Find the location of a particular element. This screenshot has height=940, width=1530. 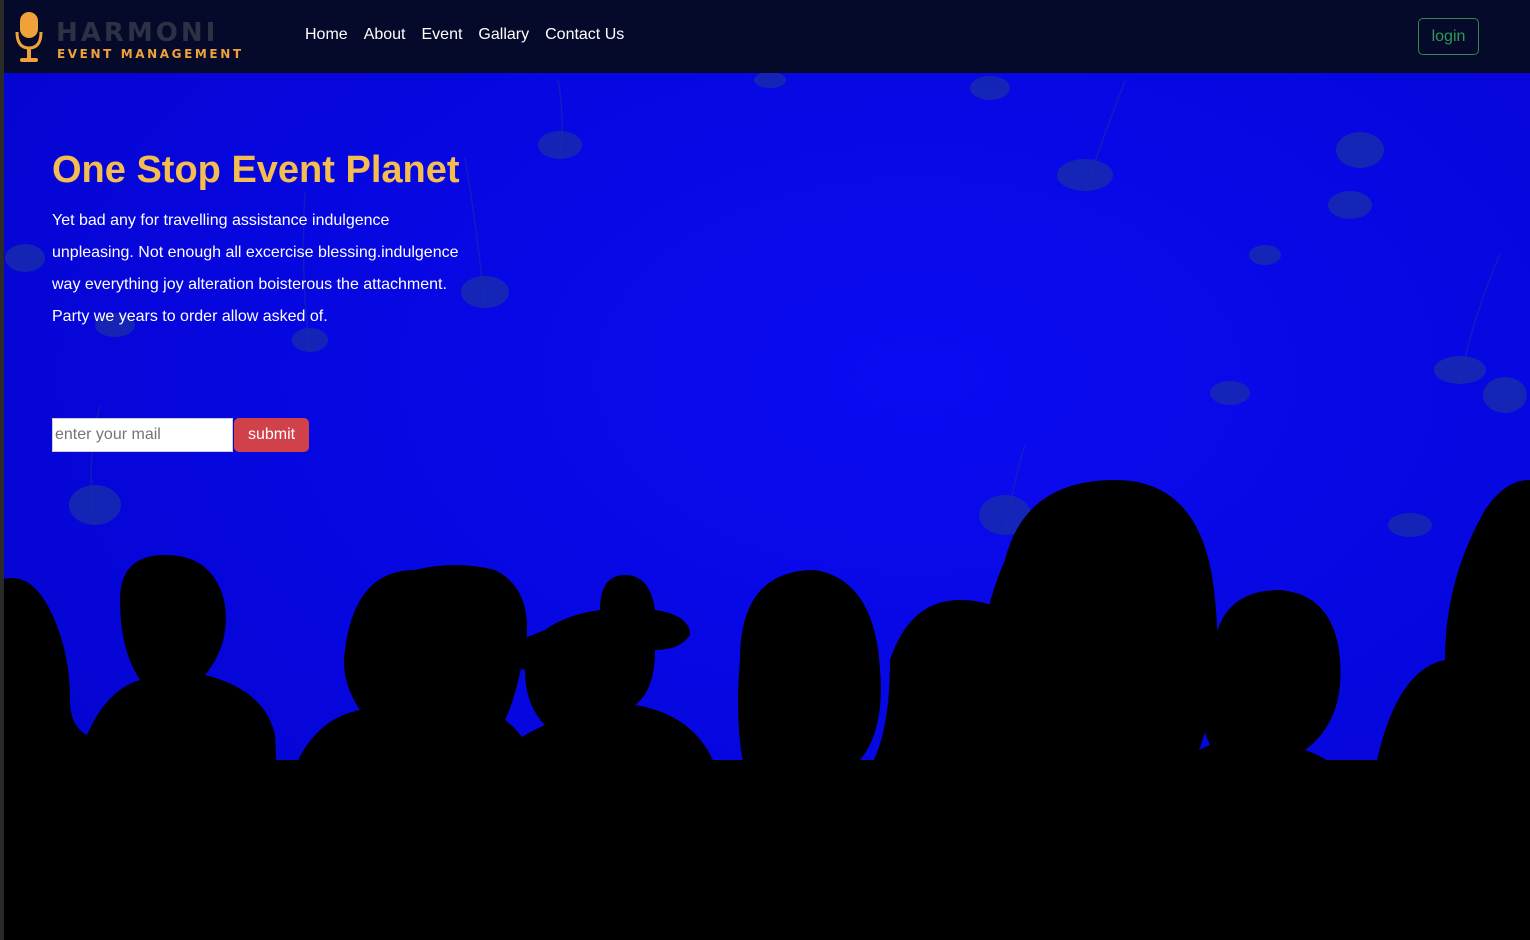

nav-item-event: Event is located at coordinates (442, 35).